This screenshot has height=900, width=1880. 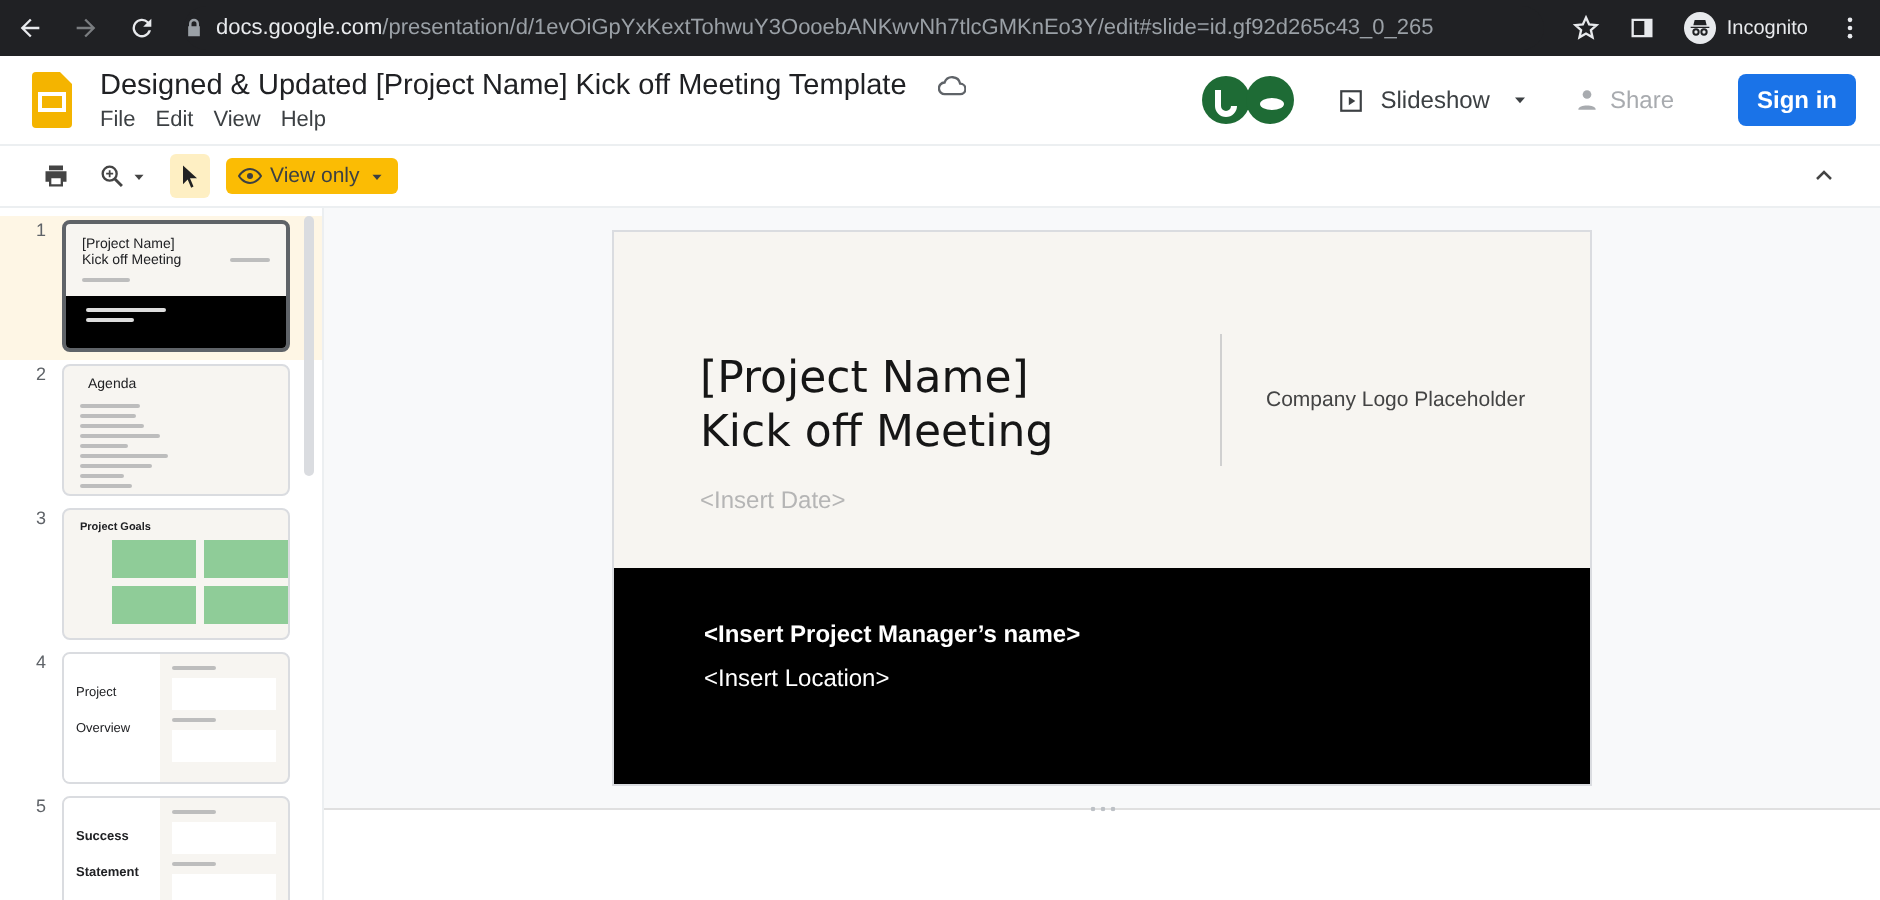 What do you see at coordinates (1351, 100) in the screenshot?
I see `play-icon` at bounding box center [1351, 100].